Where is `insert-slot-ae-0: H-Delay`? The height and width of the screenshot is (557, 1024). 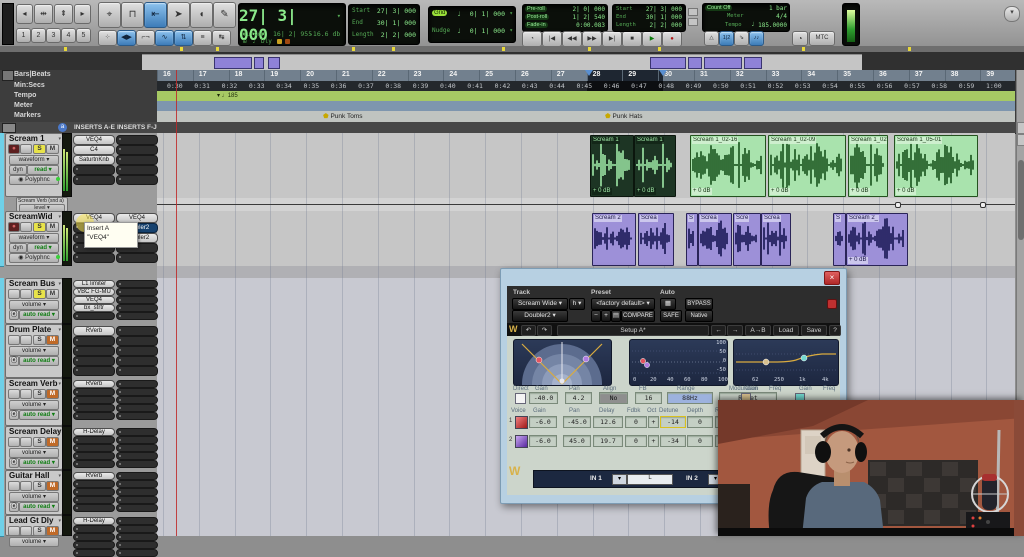 insert-slot-ae-0: H-Delay is located at coordinates (94, 521).